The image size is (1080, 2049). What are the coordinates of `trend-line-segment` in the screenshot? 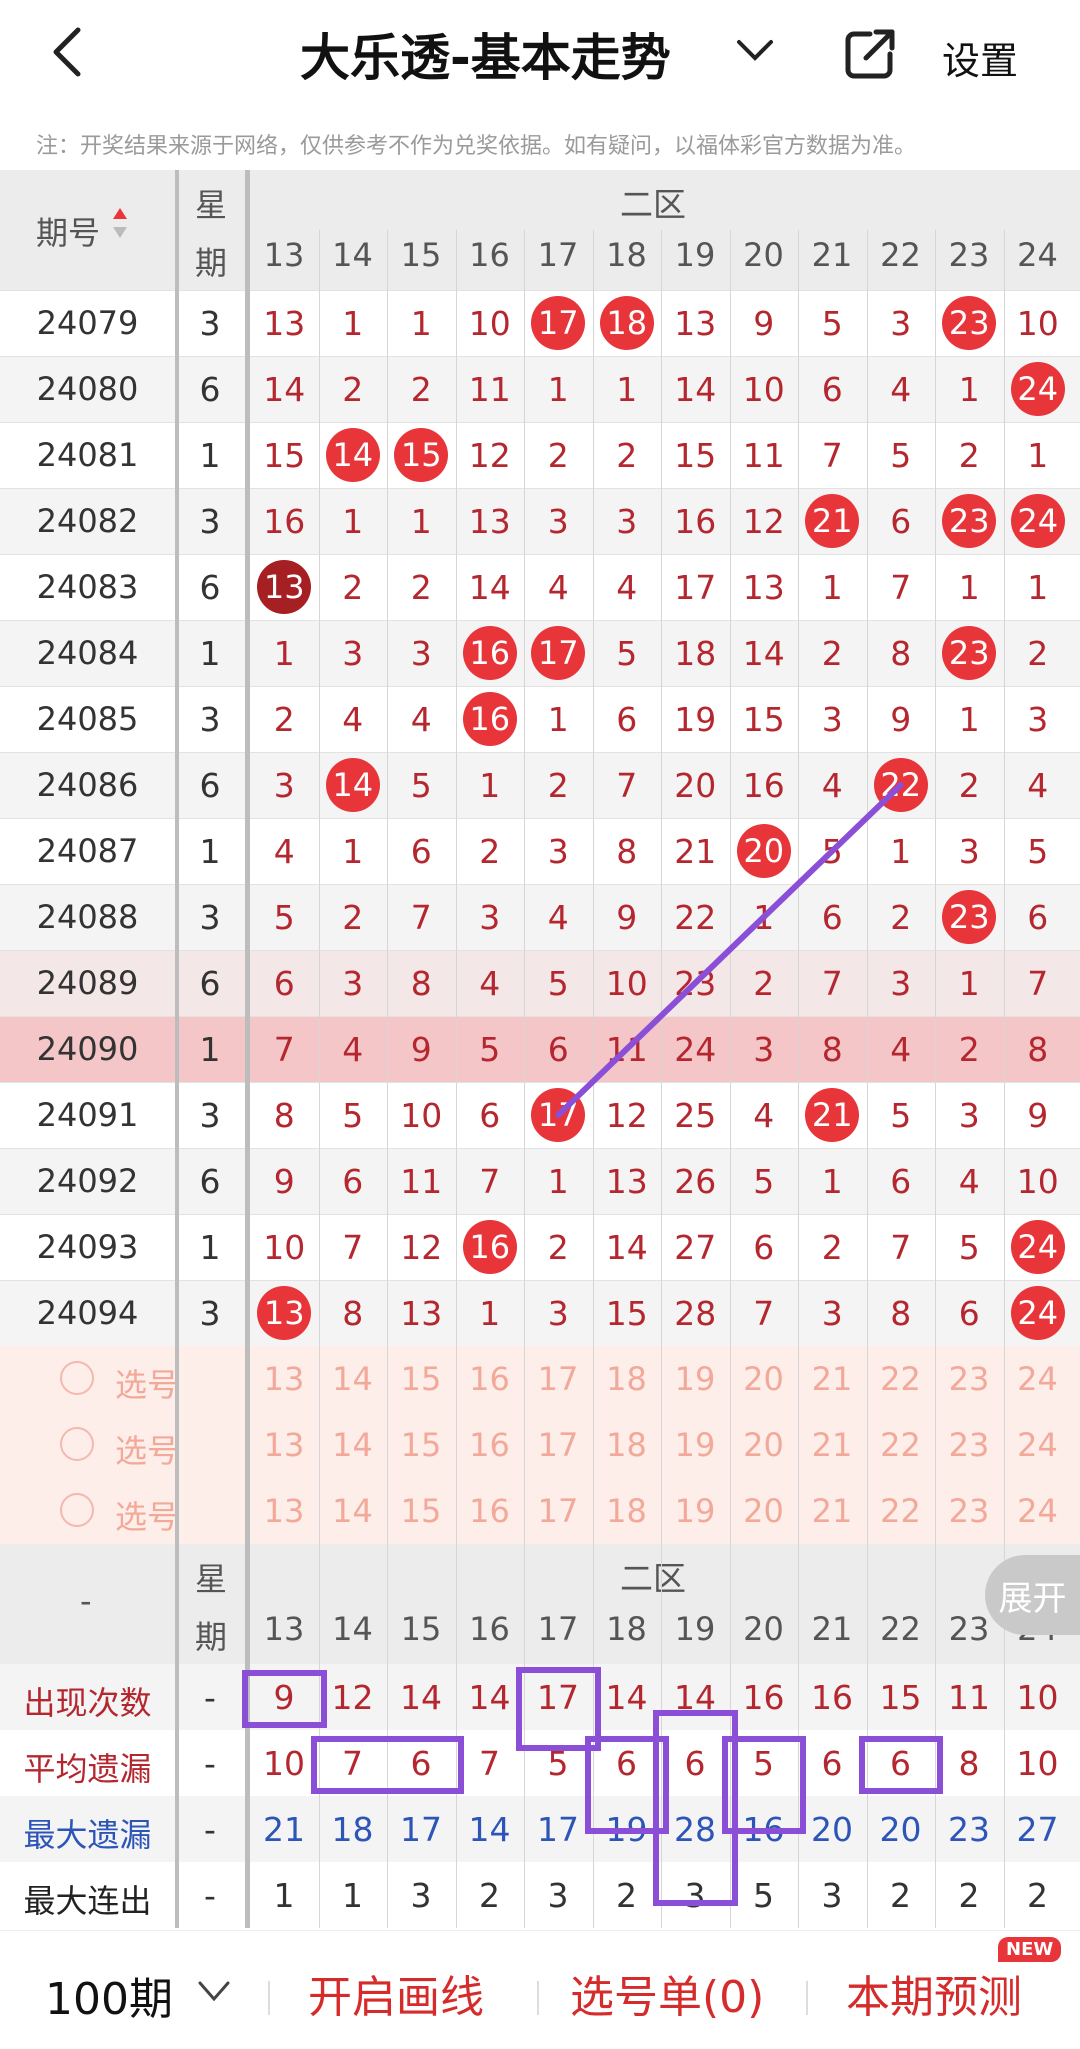 It's located at (729, 950).